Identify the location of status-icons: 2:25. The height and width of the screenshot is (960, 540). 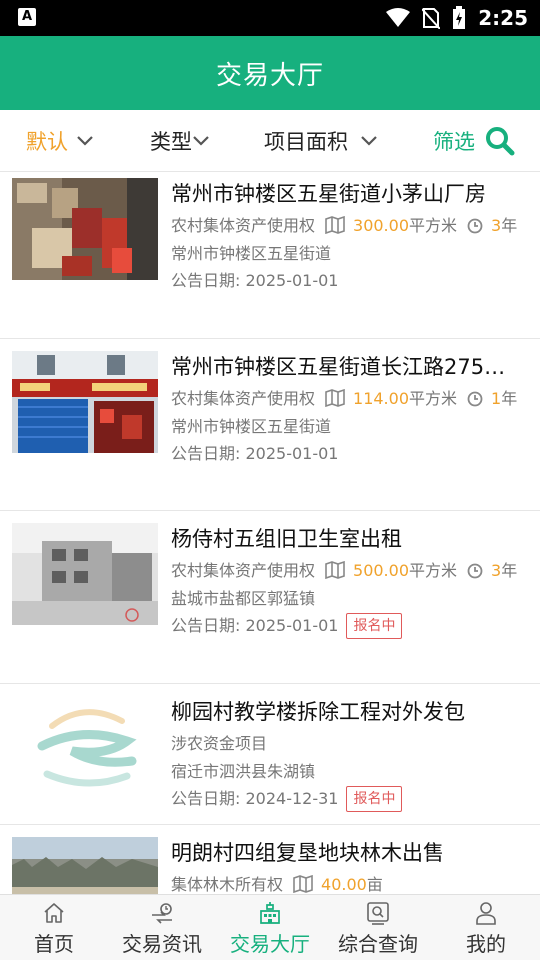
(457, 18).